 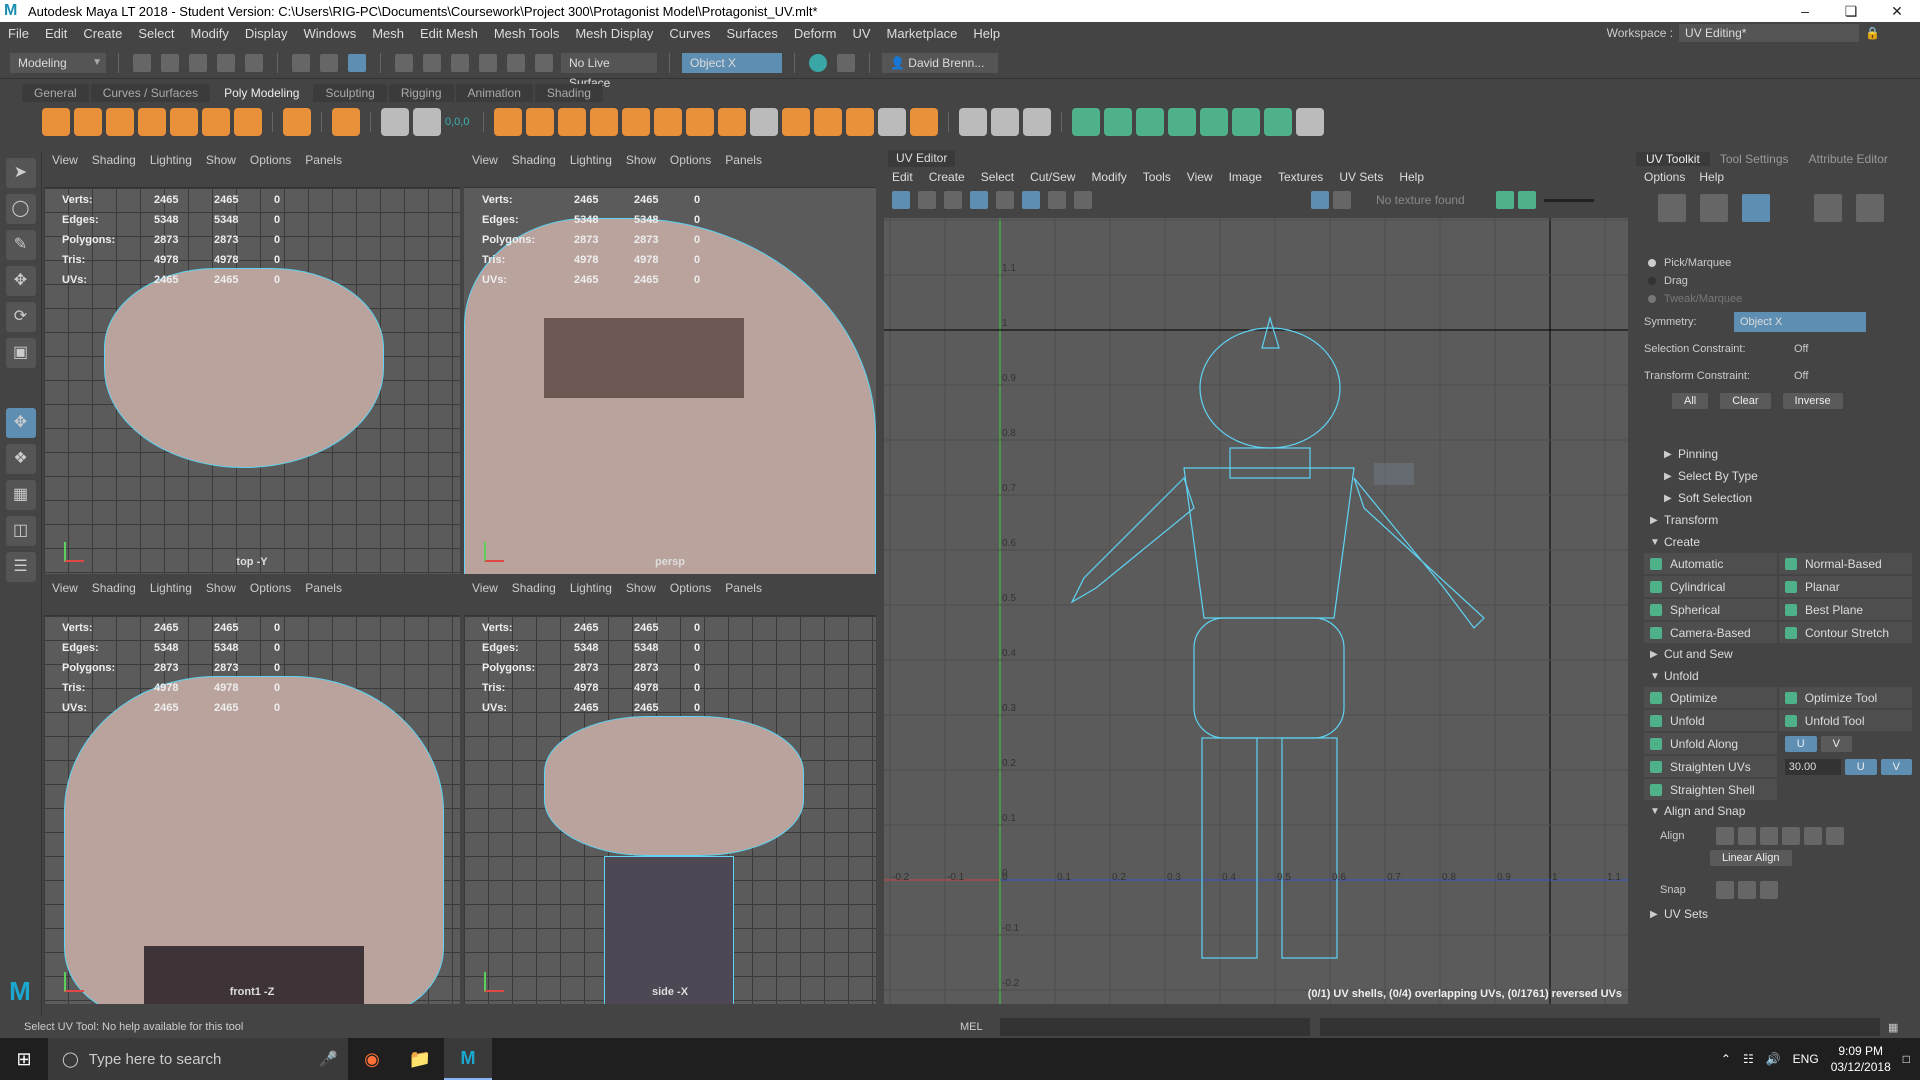 What do you see at coordinates (1778, 263) in the screenshot?
I see `radio-pick-marquee: Pick/Marquee` at bounding box center [1778, 263].